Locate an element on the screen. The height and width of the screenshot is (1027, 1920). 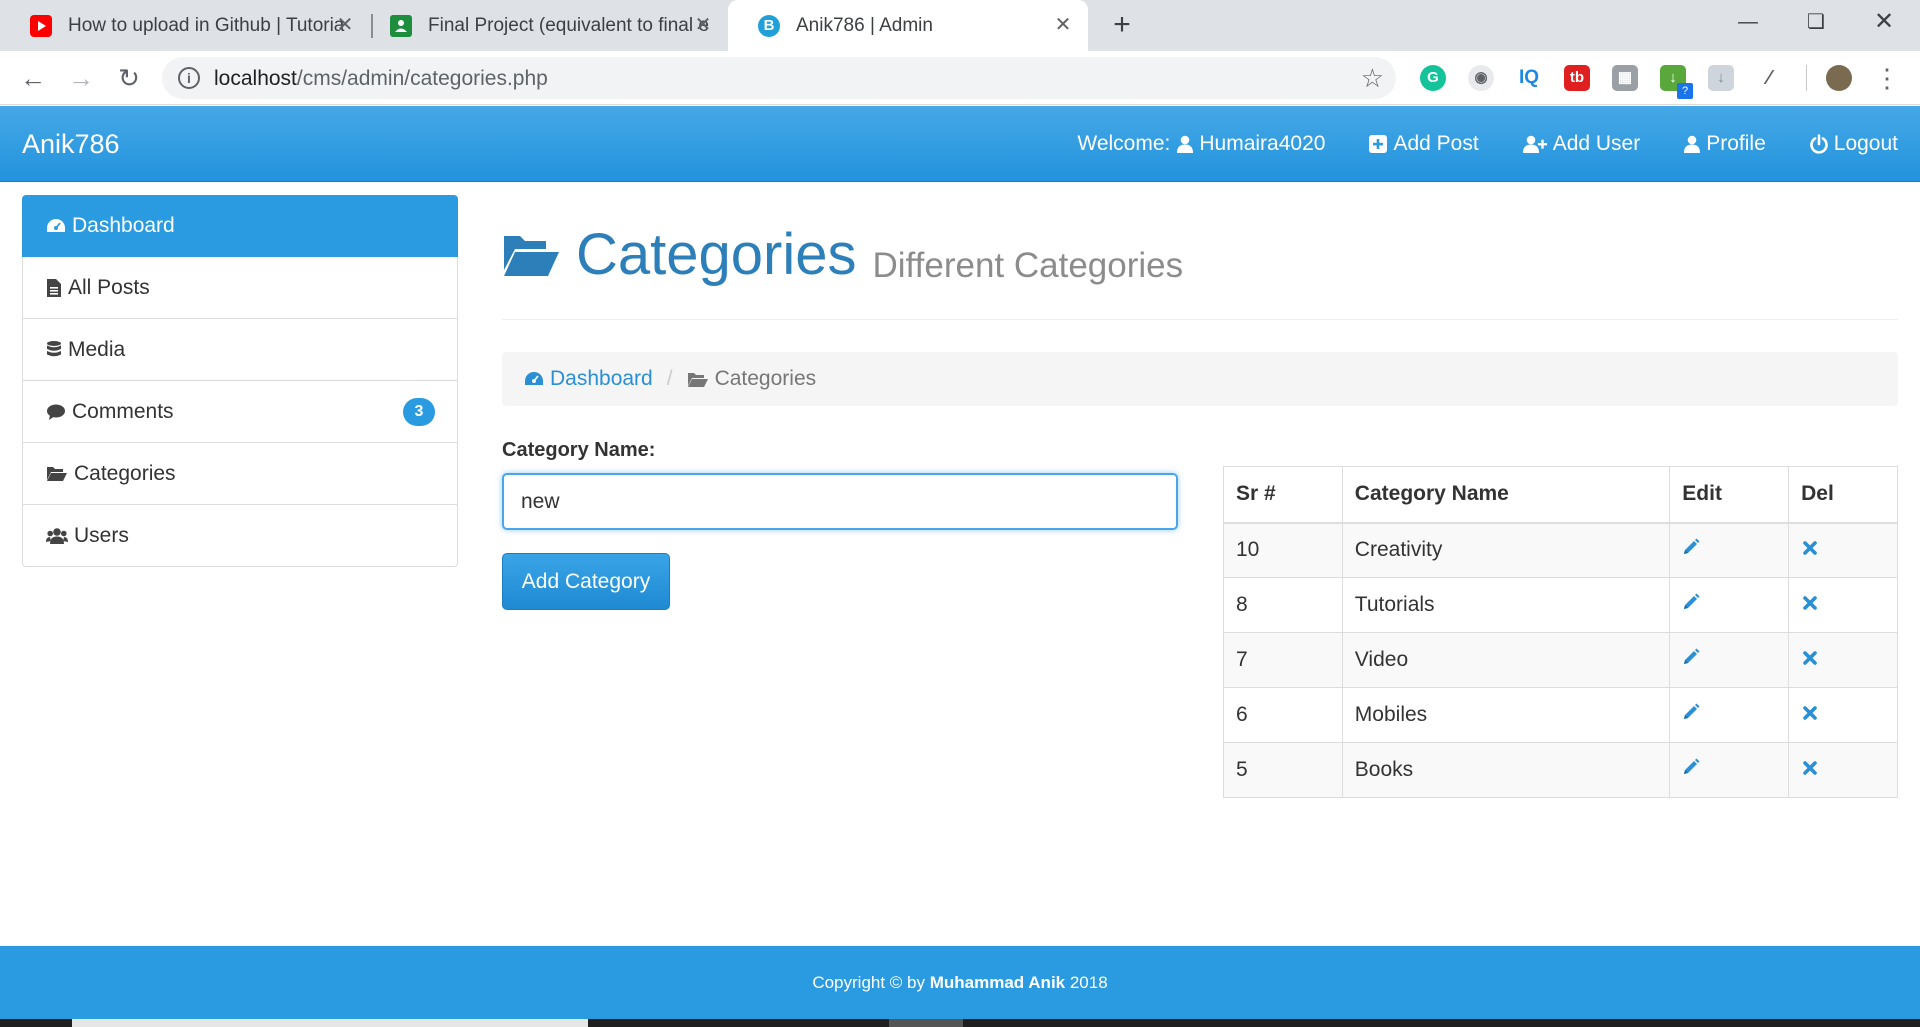
table-row: 5 Books is located at coordinates (1560, 770).